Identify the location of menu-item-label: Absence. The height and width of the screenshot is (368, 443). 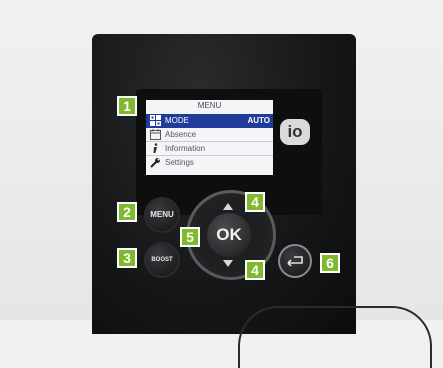
(181, 134).